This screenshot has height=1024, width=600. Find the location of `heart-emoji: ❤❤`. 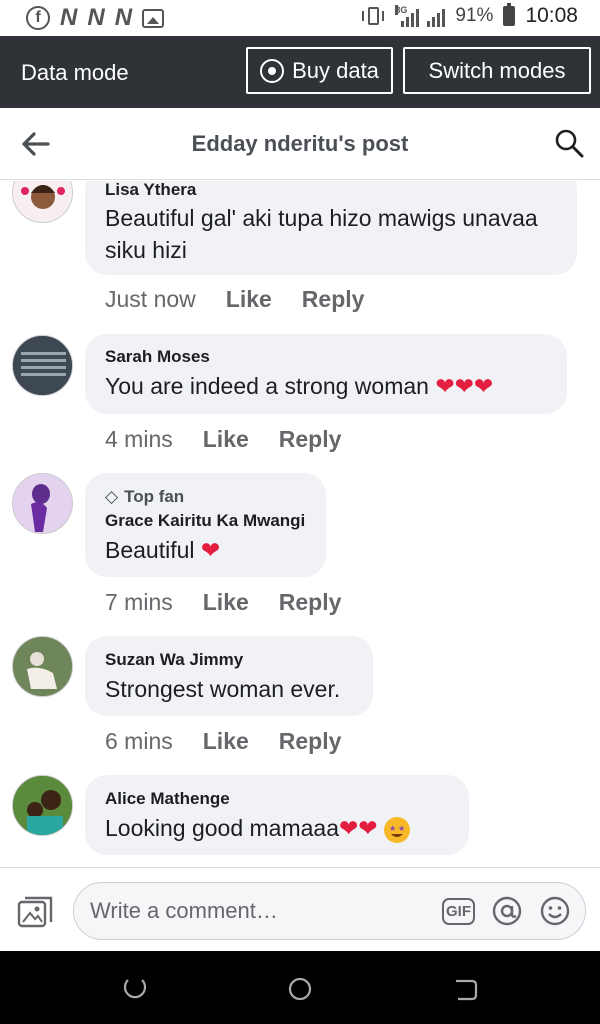

heart-emoji: ❤❤ is located at coordinates (358, 828).